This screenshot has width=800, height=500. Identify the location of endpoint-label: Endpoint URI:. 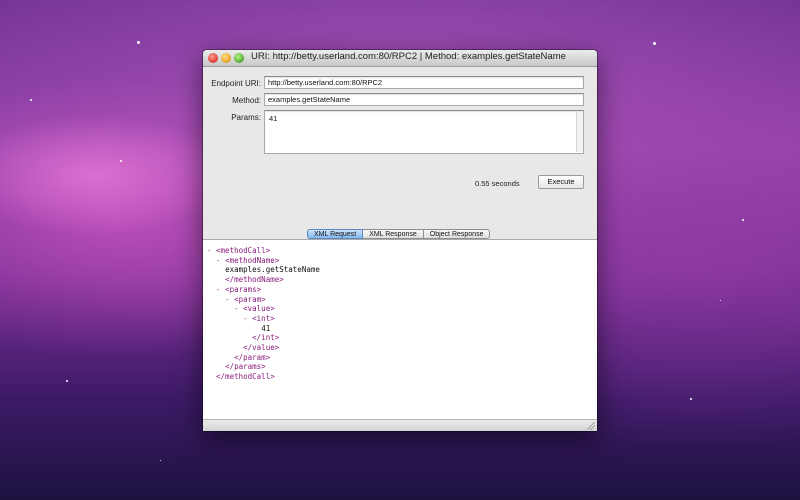
(236, 83).